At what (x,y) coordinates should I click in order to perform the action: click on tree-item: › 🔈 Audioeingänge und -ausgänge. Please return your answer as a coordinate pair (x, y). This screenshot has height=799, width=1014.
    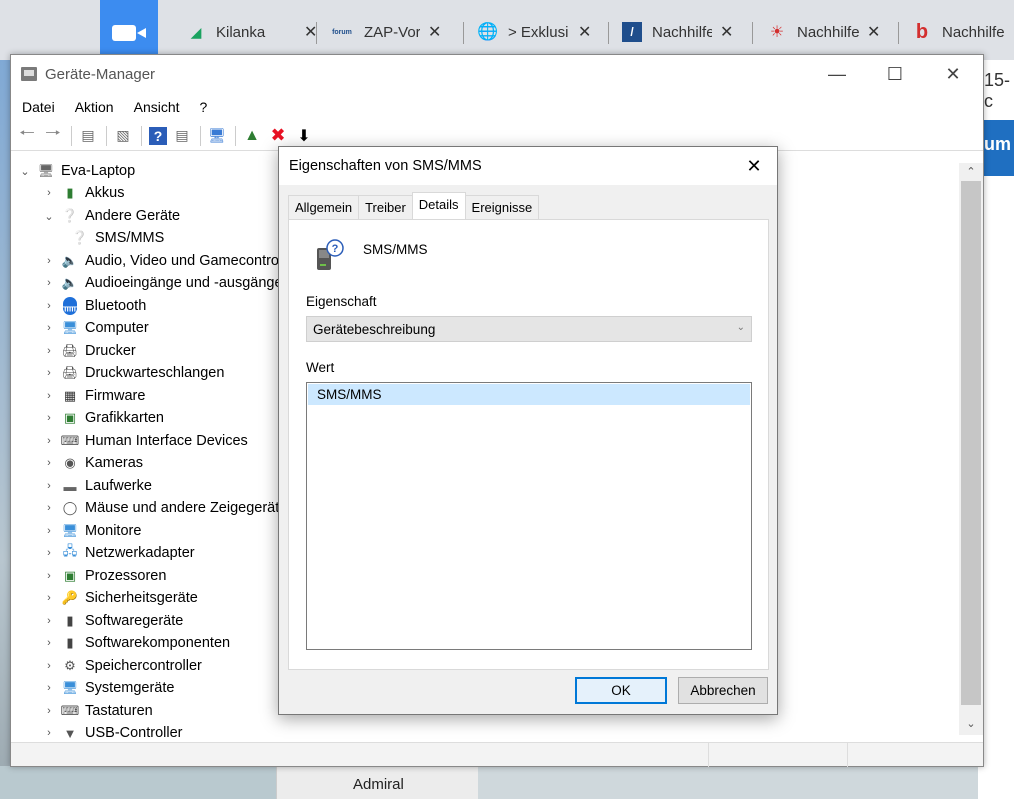
    Looking at the image, I should click on (160, 283).